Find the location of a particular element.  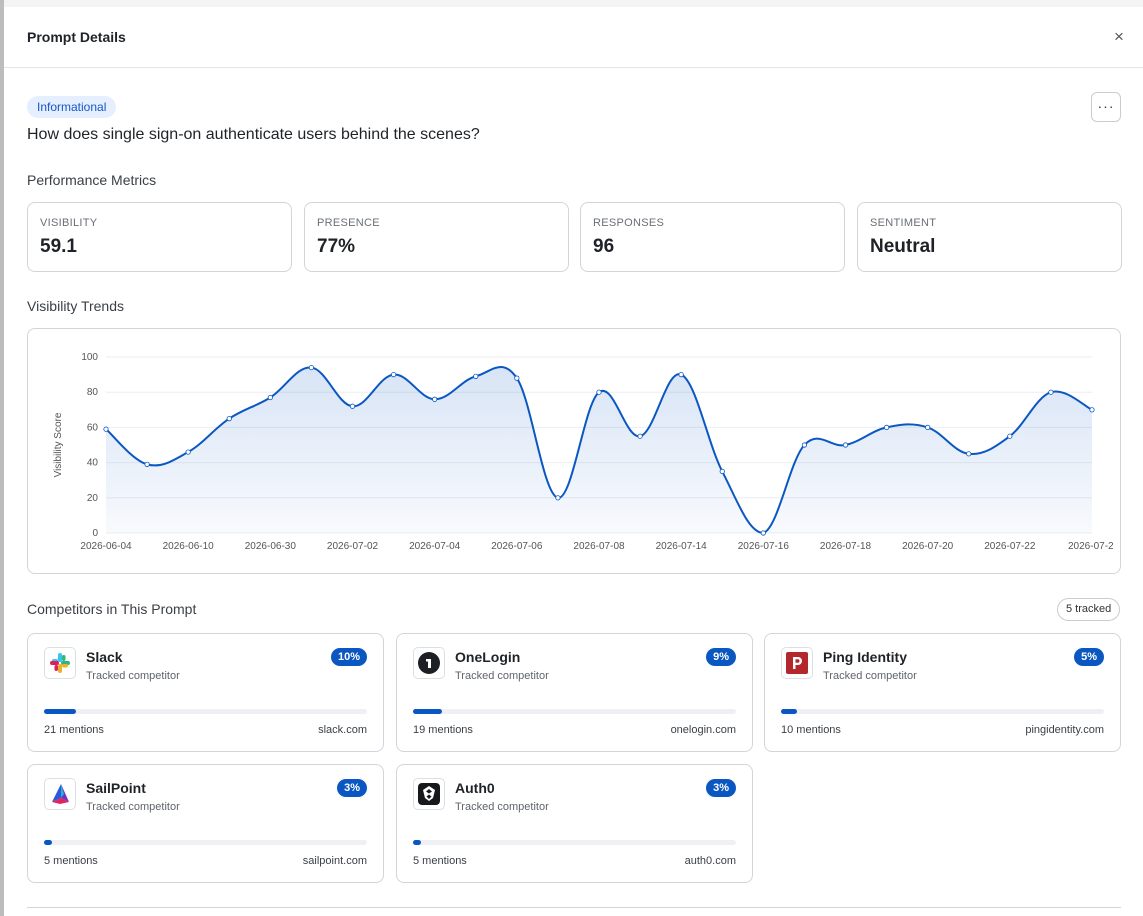

competitor-domain: pingidentity.com is located at coordinates (1064, 730).